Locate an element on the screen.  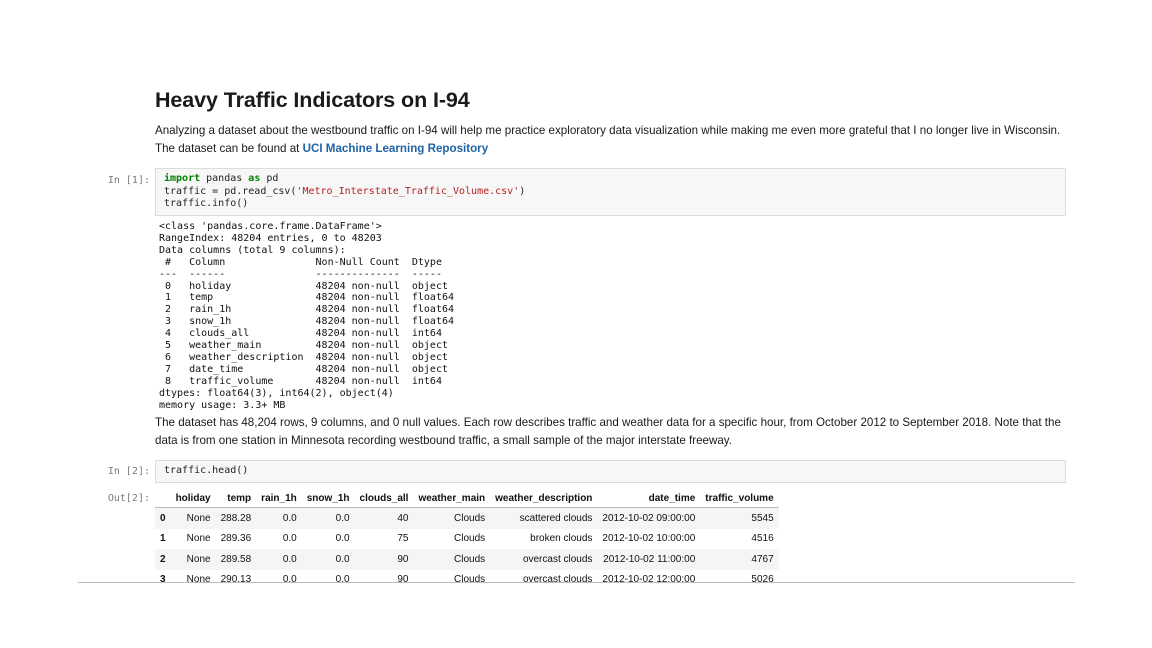
column-header: rain_1h is located at coordinates (279, 498).